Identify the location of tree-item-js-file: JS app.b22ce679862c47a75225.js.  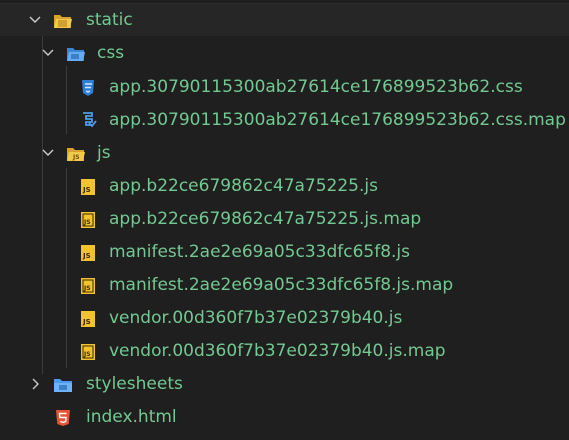
(284, 186).